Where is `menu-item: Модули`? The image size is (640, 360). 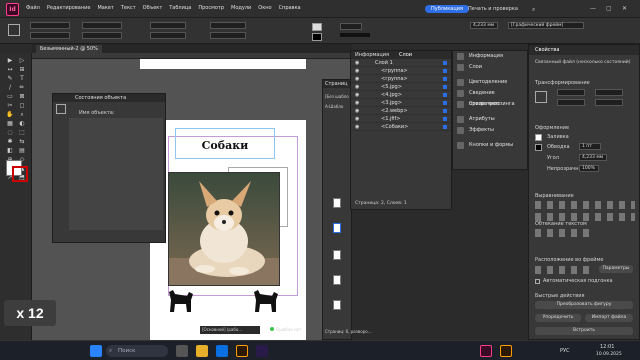
menu-item: Модули is located at coordinates (241, 8).